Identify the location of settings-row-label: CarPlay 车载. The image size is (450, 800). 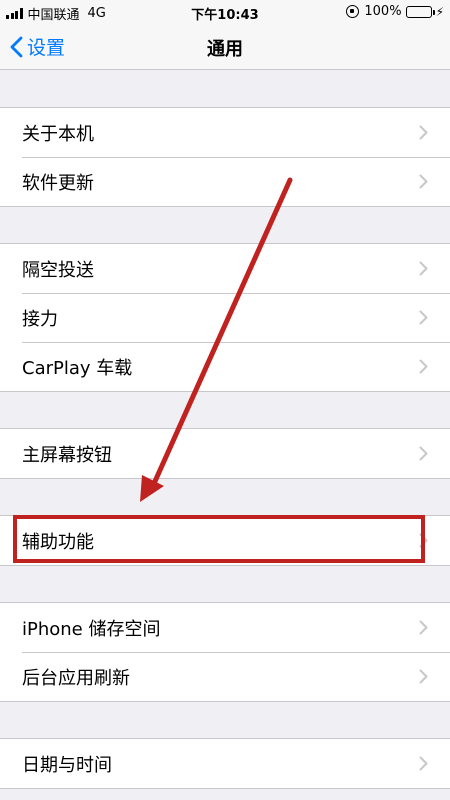
(77, 368).